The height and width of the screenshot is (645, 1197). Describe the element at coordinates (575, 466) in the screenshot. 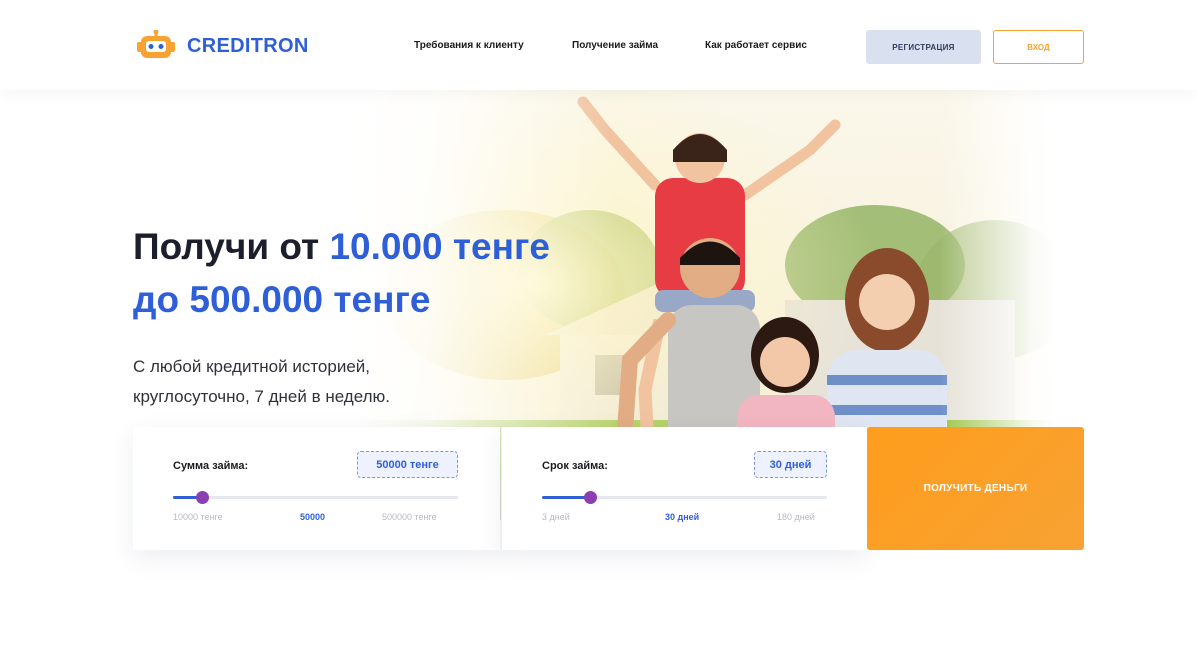

I see `loan-term-label: Срок займа:` at that location.